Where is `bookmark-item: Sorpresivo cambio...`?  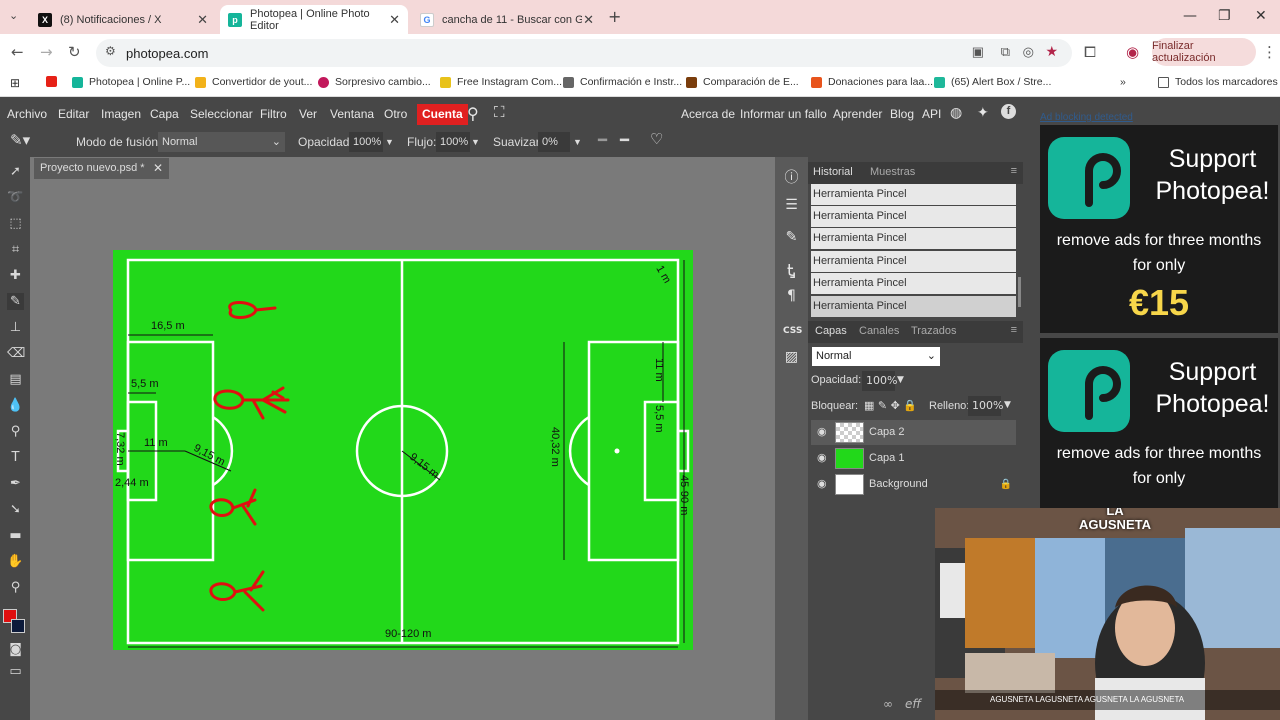 bookmark-item: Sorpresivo cambio... is located at coordinates (374, 82).